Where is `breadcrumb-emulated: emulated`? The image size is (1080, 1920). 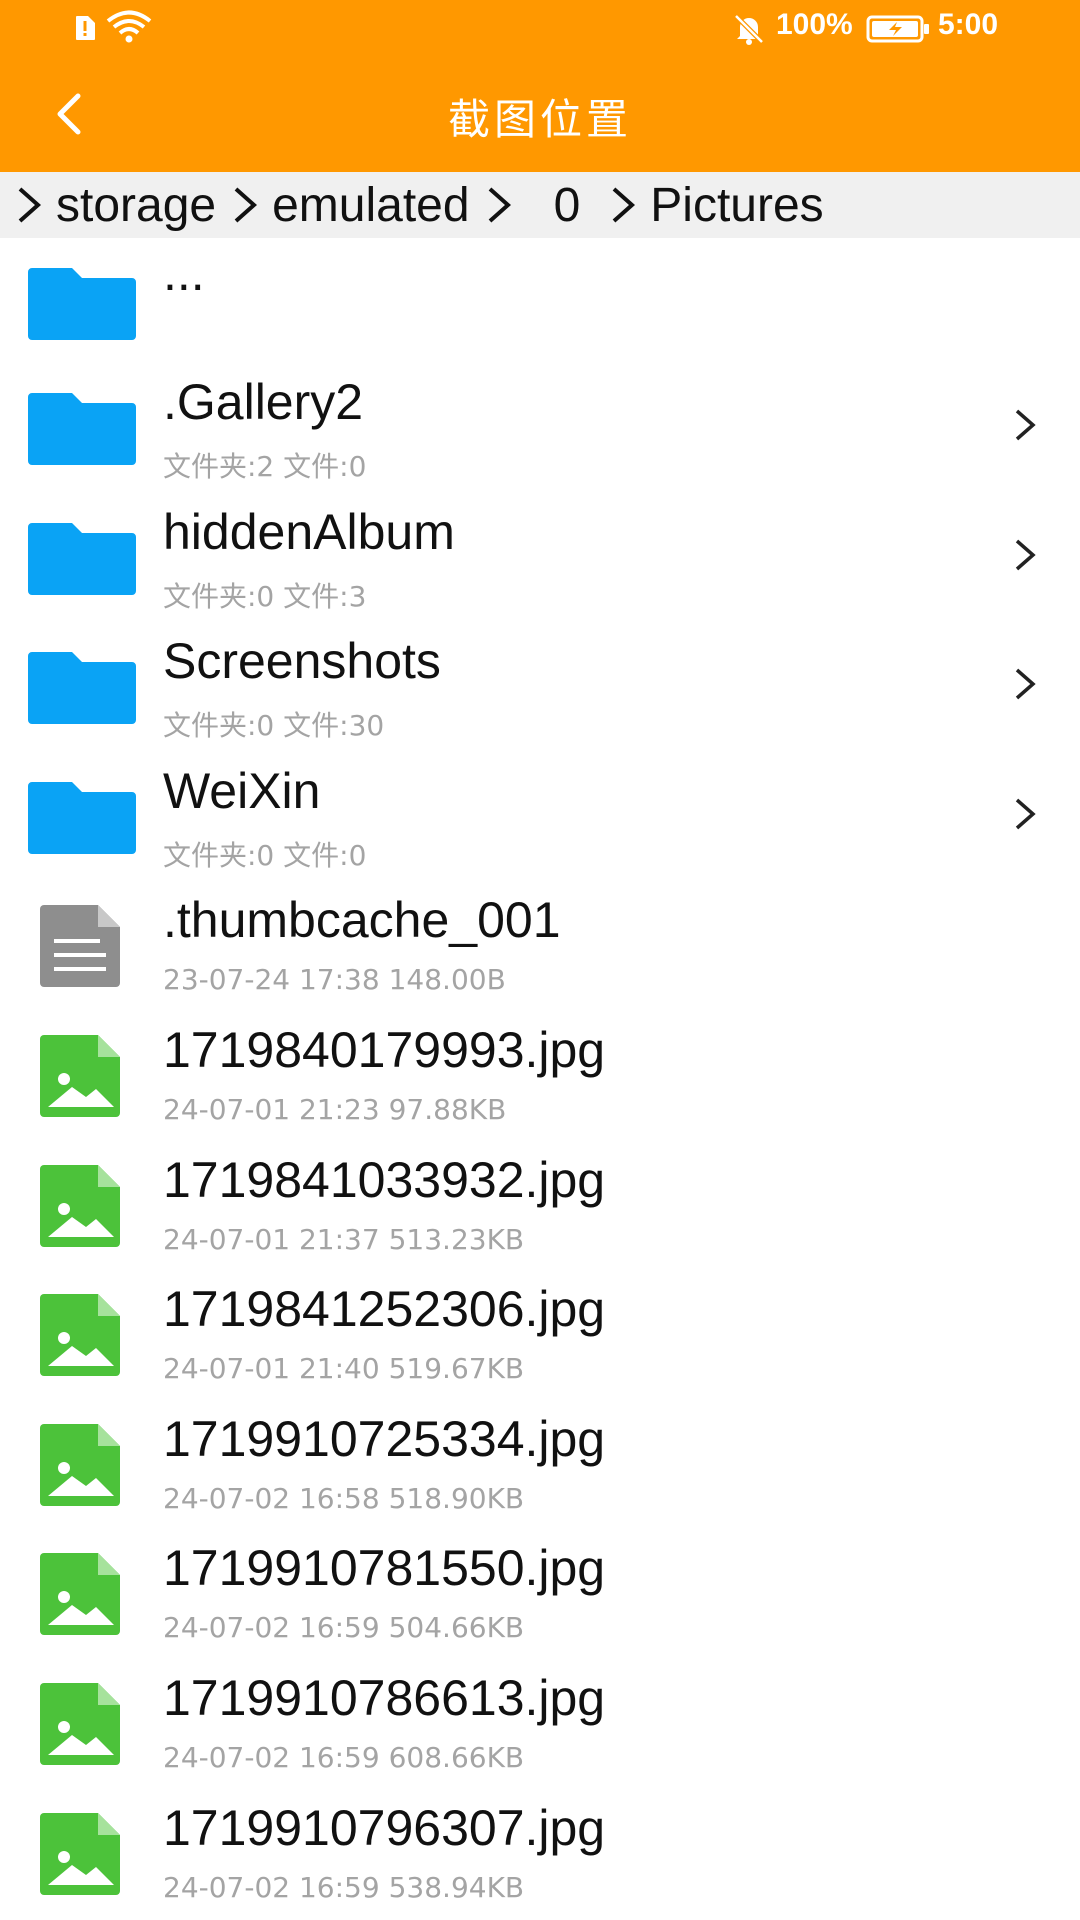 breadcrumb-emulated: emulated is located at coordinates (350, 205).